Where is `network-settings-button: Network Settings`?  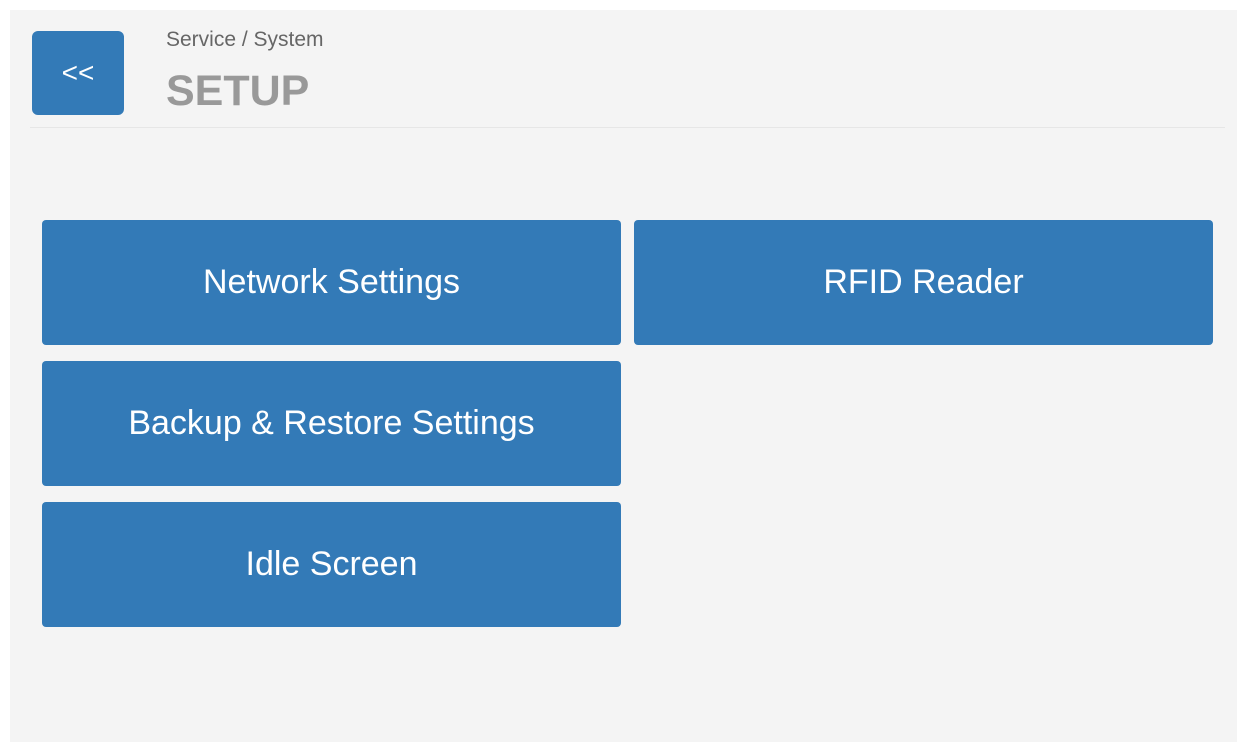
network-settings-button: Network Settings is located at coordinates (331, 282).